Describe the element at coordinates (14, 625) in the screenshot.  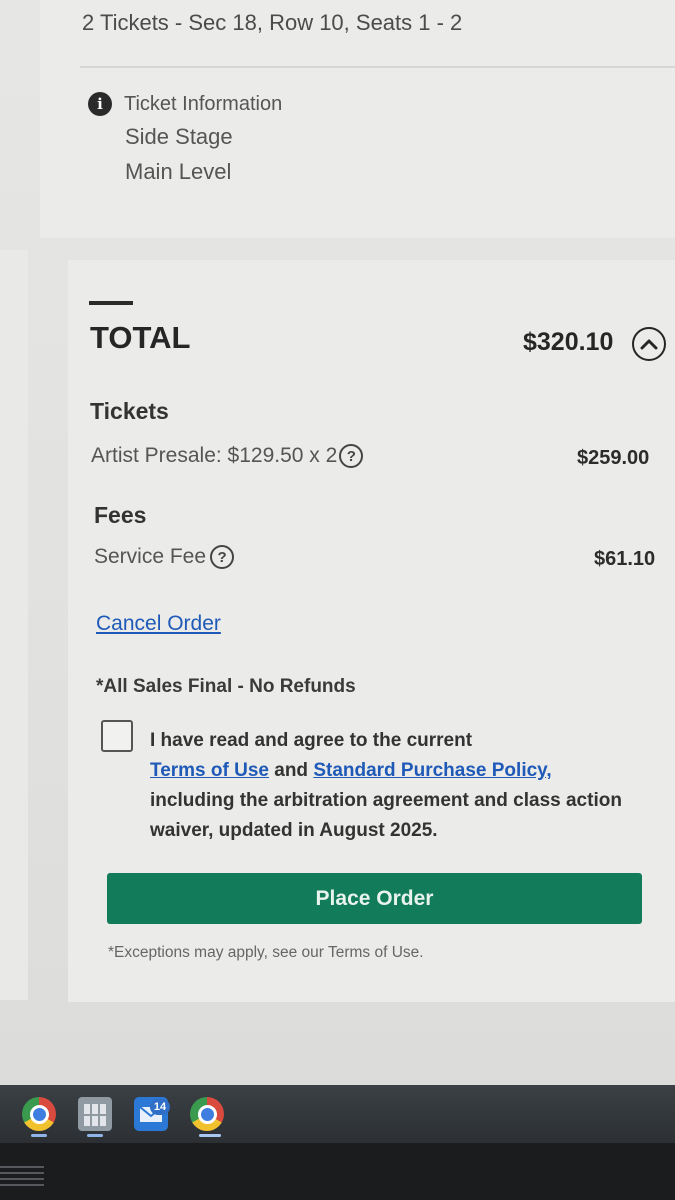
I see `side-panel-edge` at that location.